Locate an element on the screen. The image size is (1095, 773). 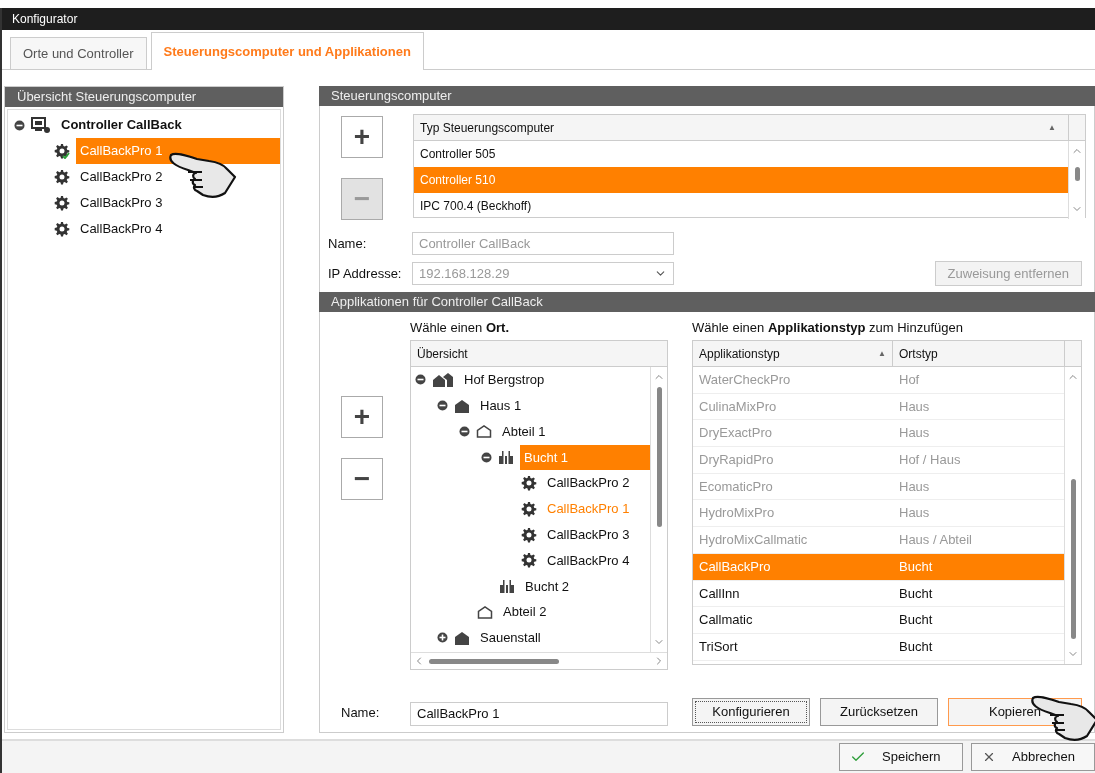
action-button: Zurücksetzen is located at coordinates (879, 712).